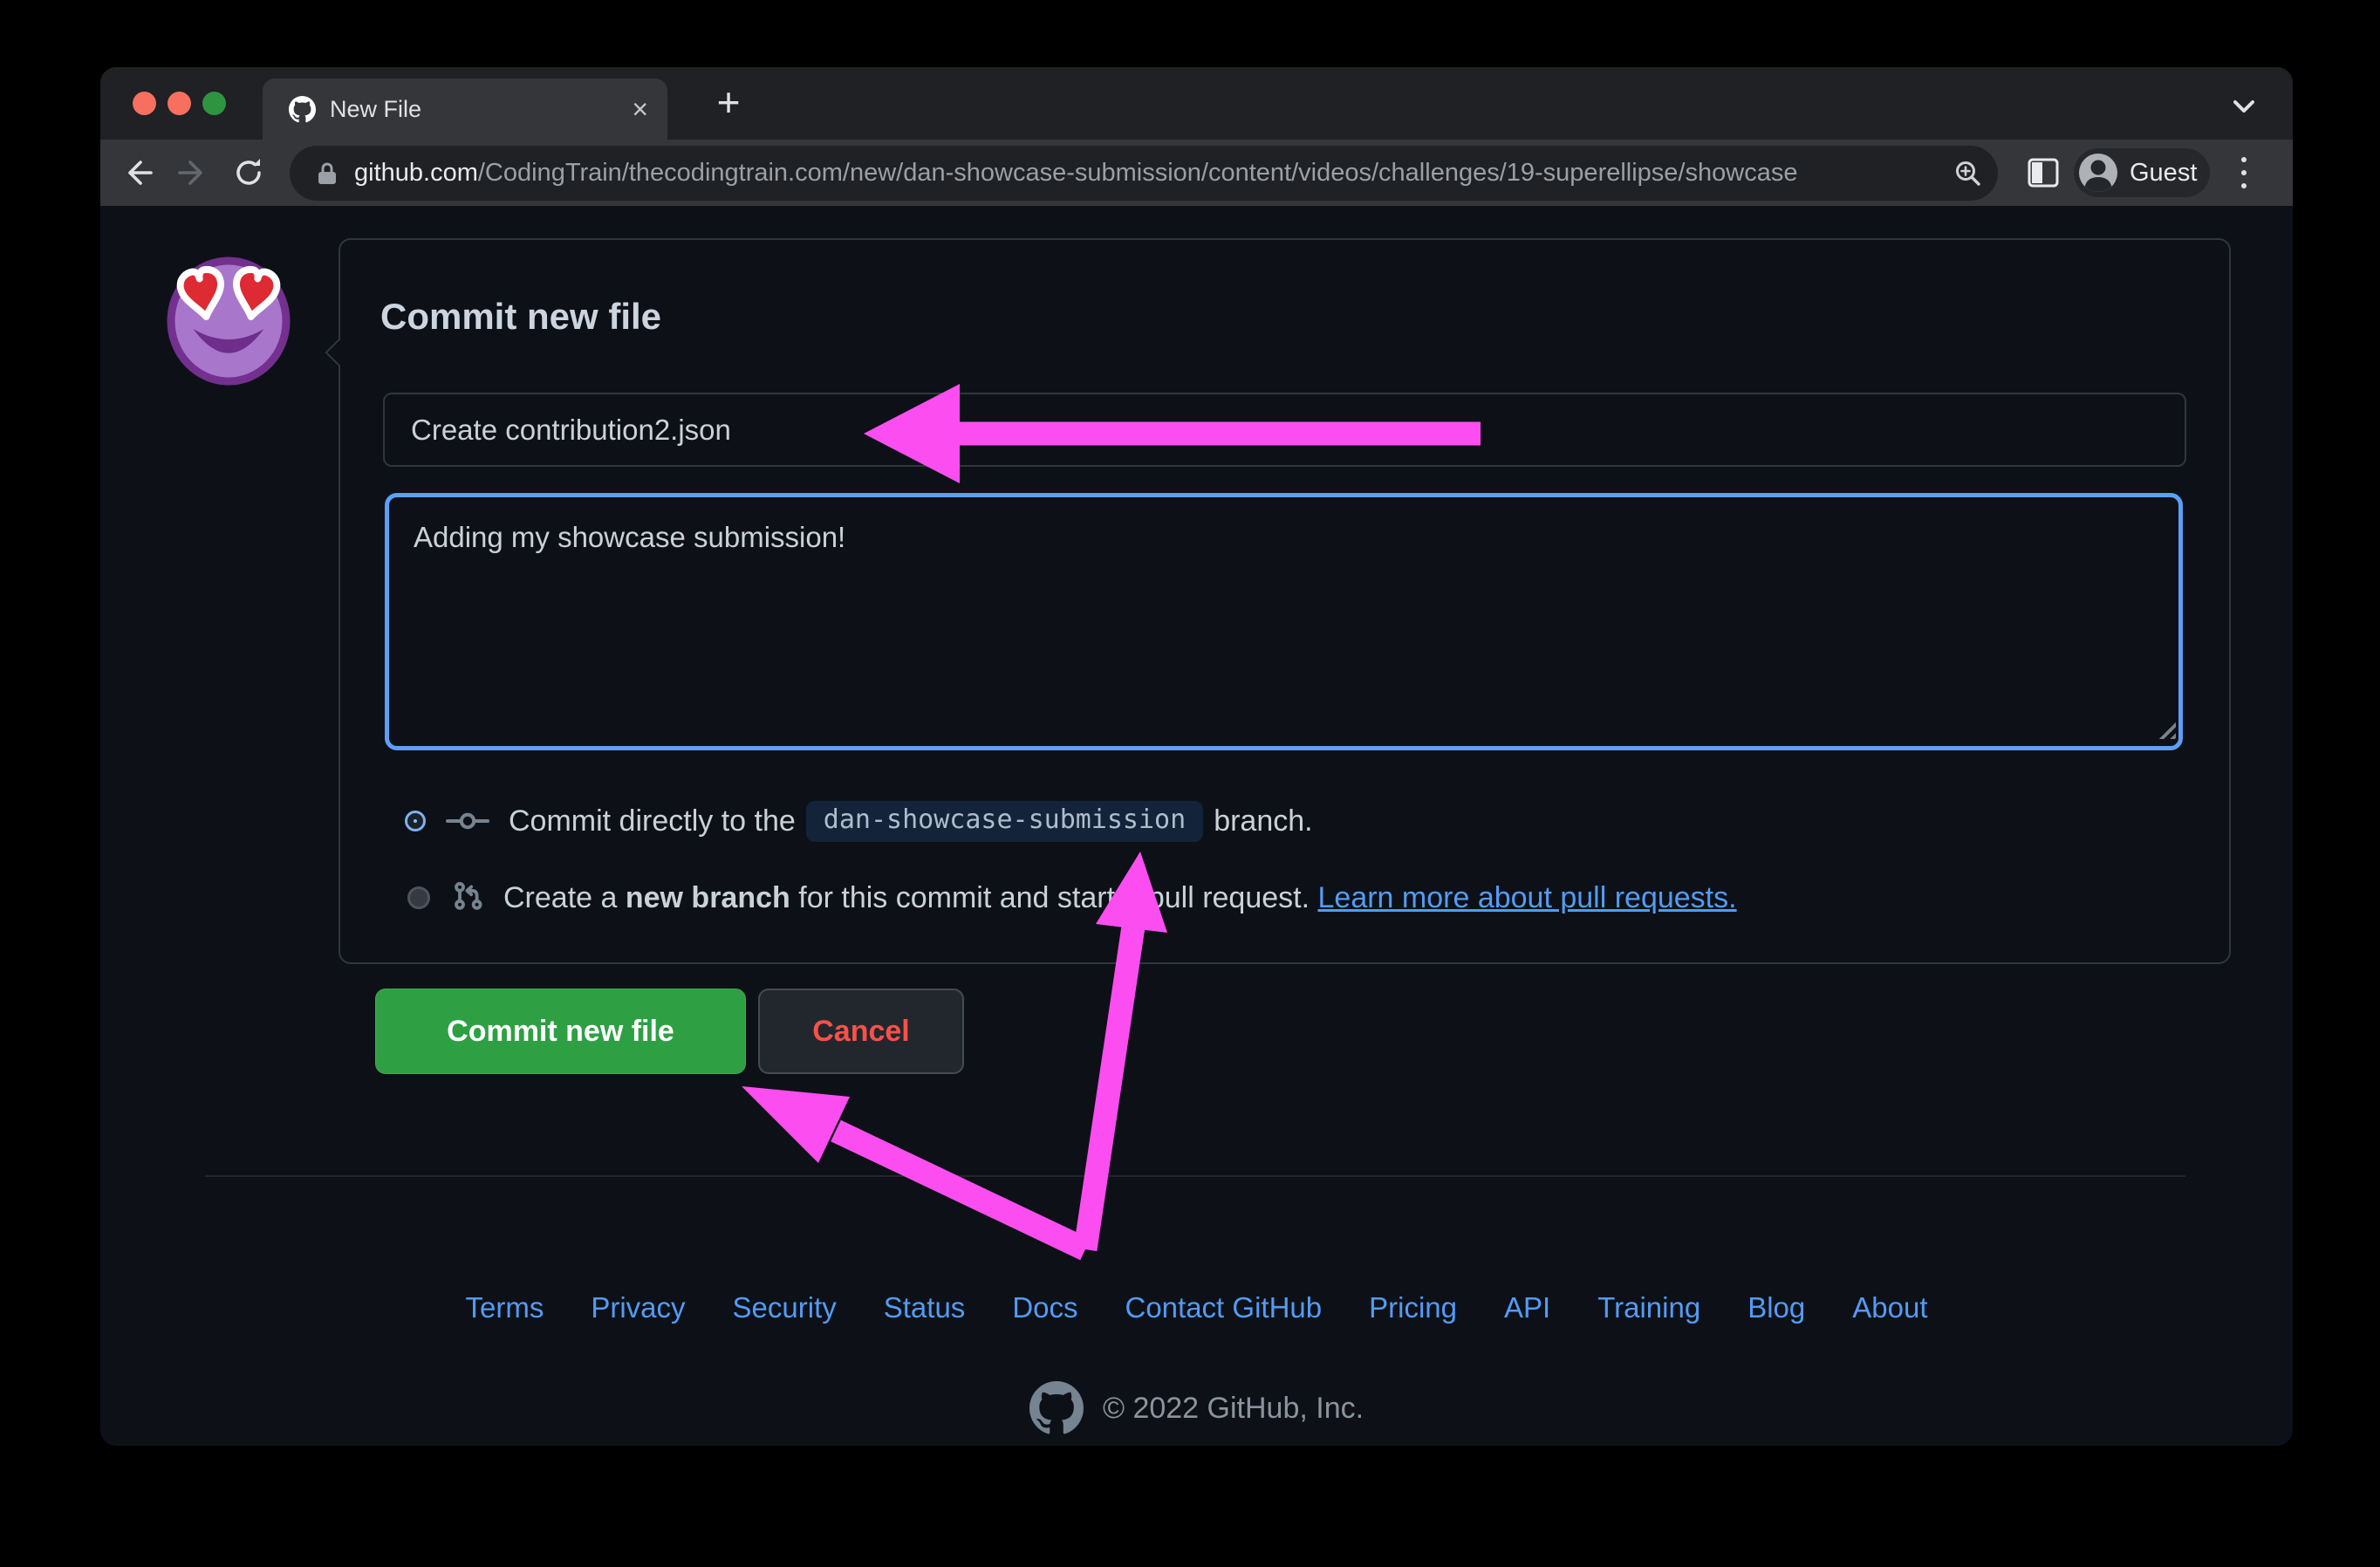 The height and width of the screenshot is (1567, 2380). I want to click on tab-title: New File, so click(376, 109).